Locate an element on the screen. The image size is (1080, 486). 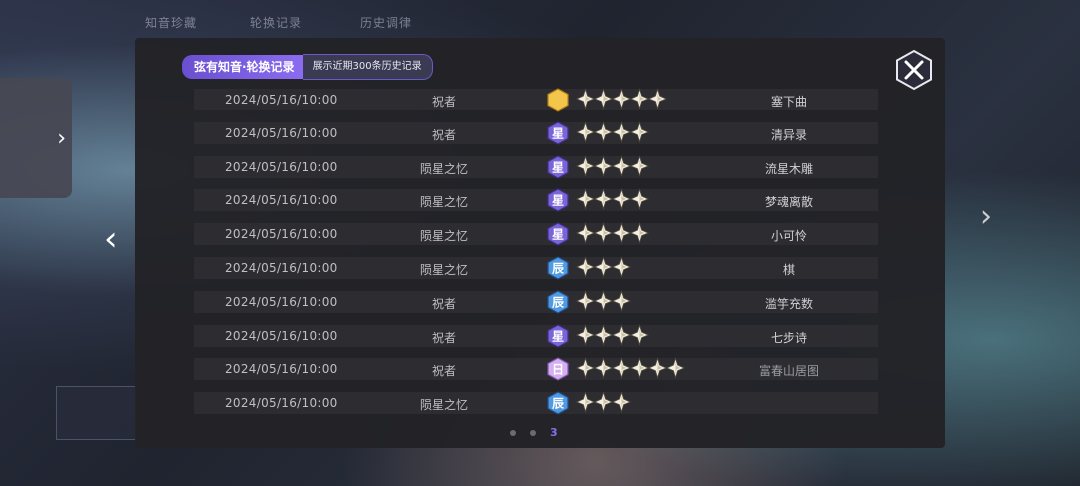
background-tab-3: 历史调律 is located at coordinates (386, 23).